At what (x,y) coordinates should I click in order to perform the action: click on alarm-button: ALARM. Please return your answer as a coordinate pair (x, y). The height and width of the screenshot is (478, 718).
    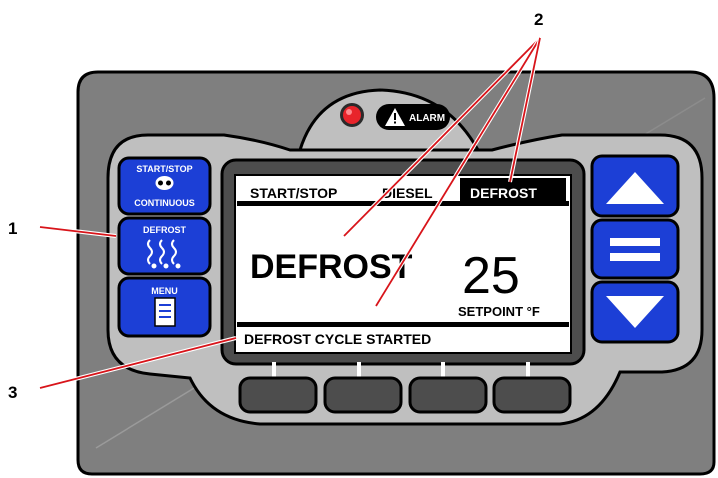
    Looking at the image, I should click on (413, 117).